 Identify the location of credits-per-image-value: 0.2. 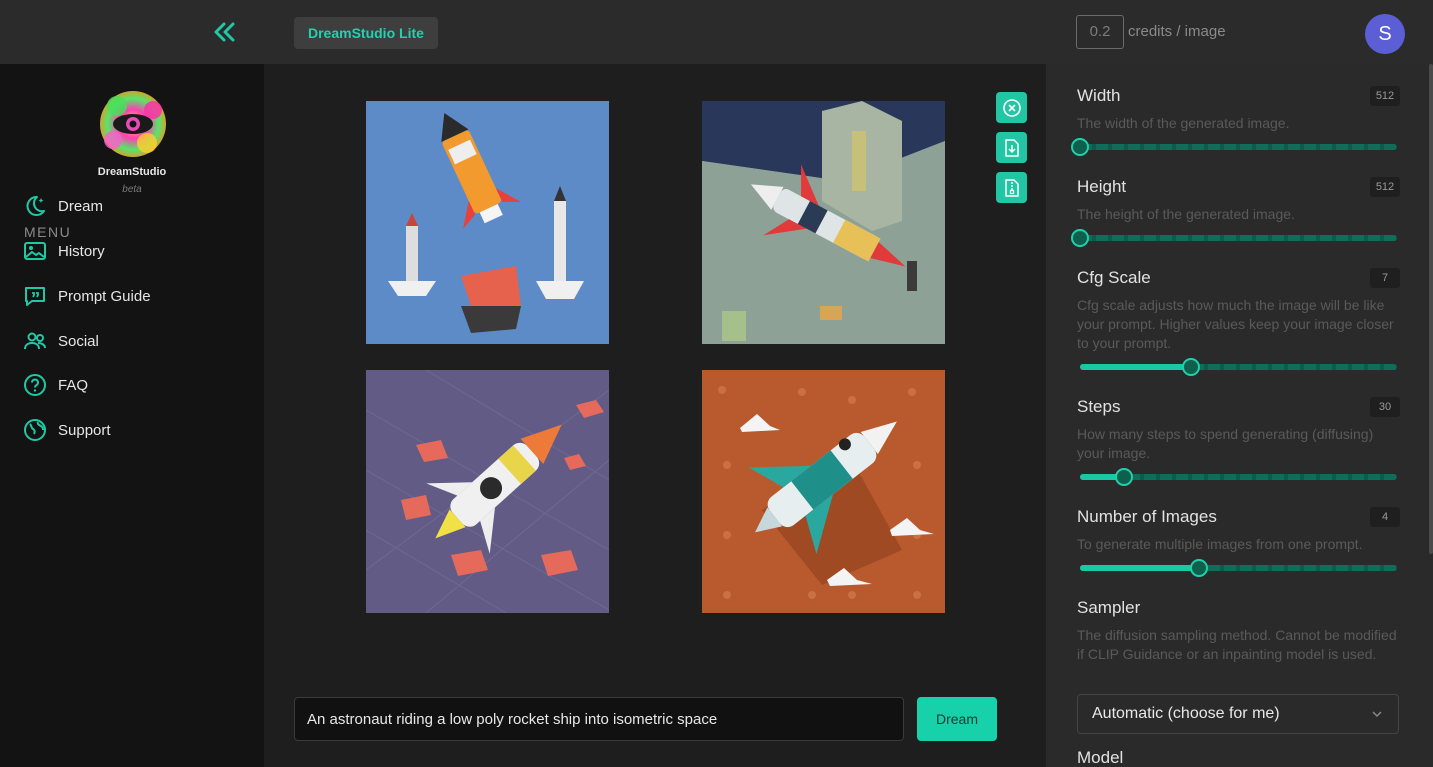
(1100, 32).